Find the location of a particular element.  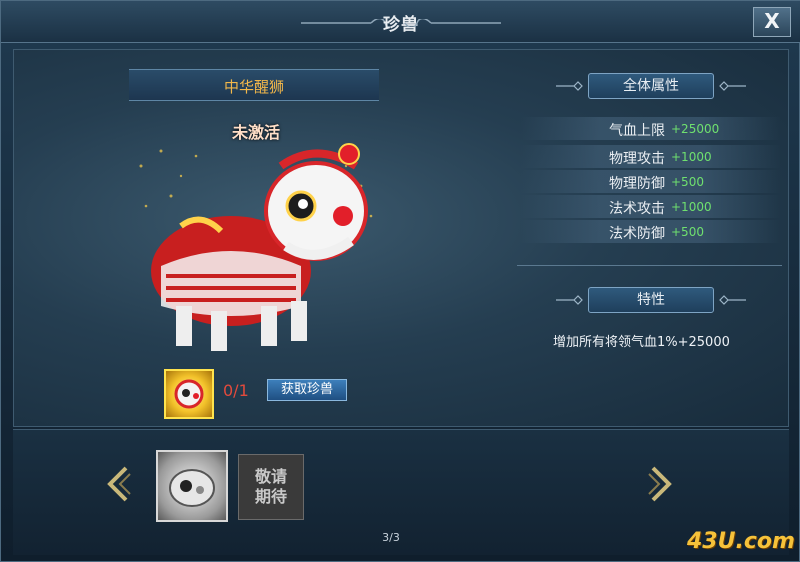

attribute-row: 物理防御 +500 is located at coordinates (651, 181).